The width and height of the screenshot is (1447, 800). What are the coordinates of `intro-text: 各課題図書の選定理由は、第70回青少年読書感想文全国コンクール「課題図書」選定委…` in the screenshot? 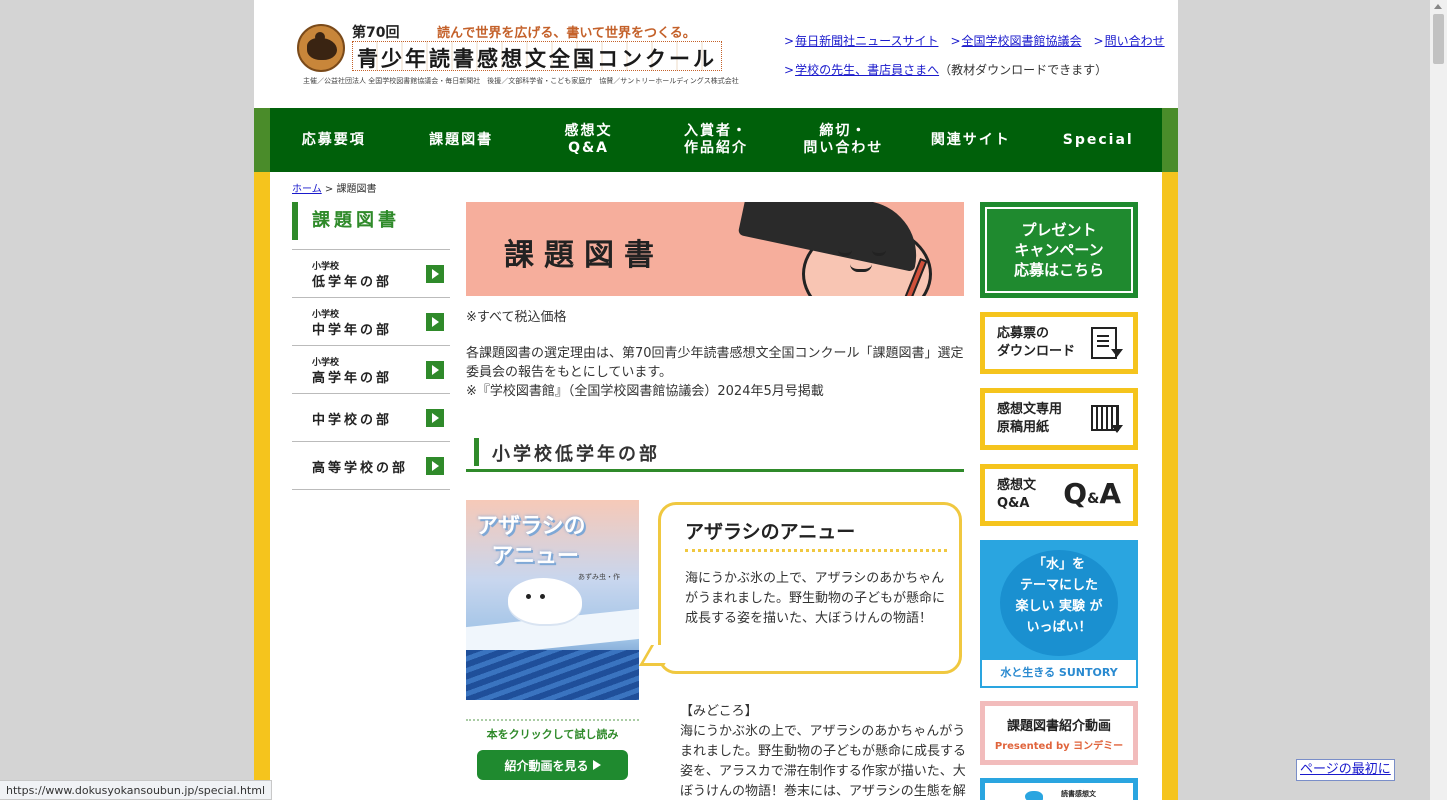 It's located at (715, 372).